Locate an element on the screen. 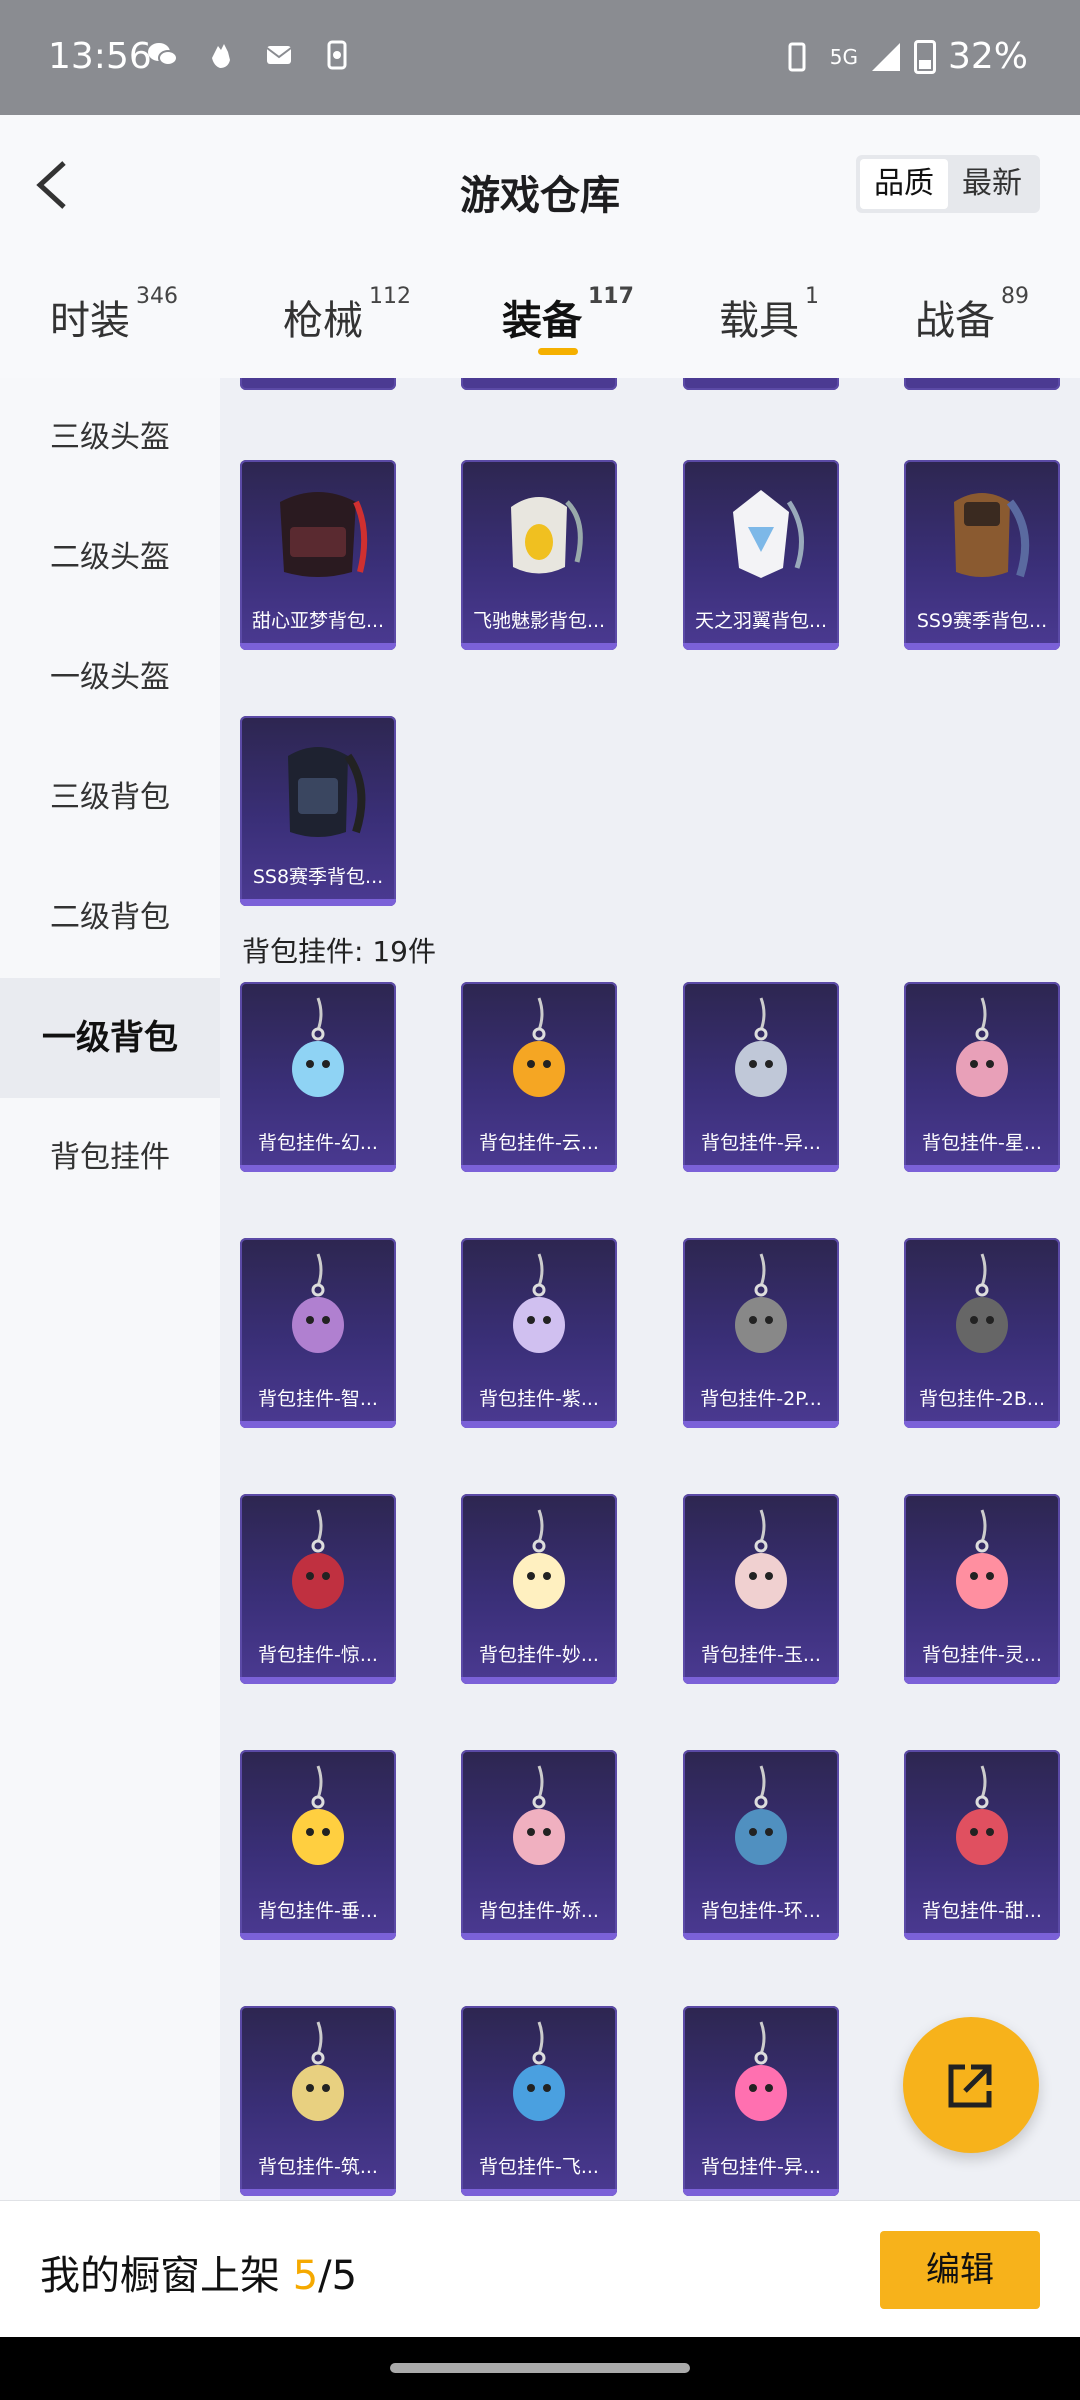 This screenshot has height=2400, width=1080. home-handle is located at coordinates (540, 2368).